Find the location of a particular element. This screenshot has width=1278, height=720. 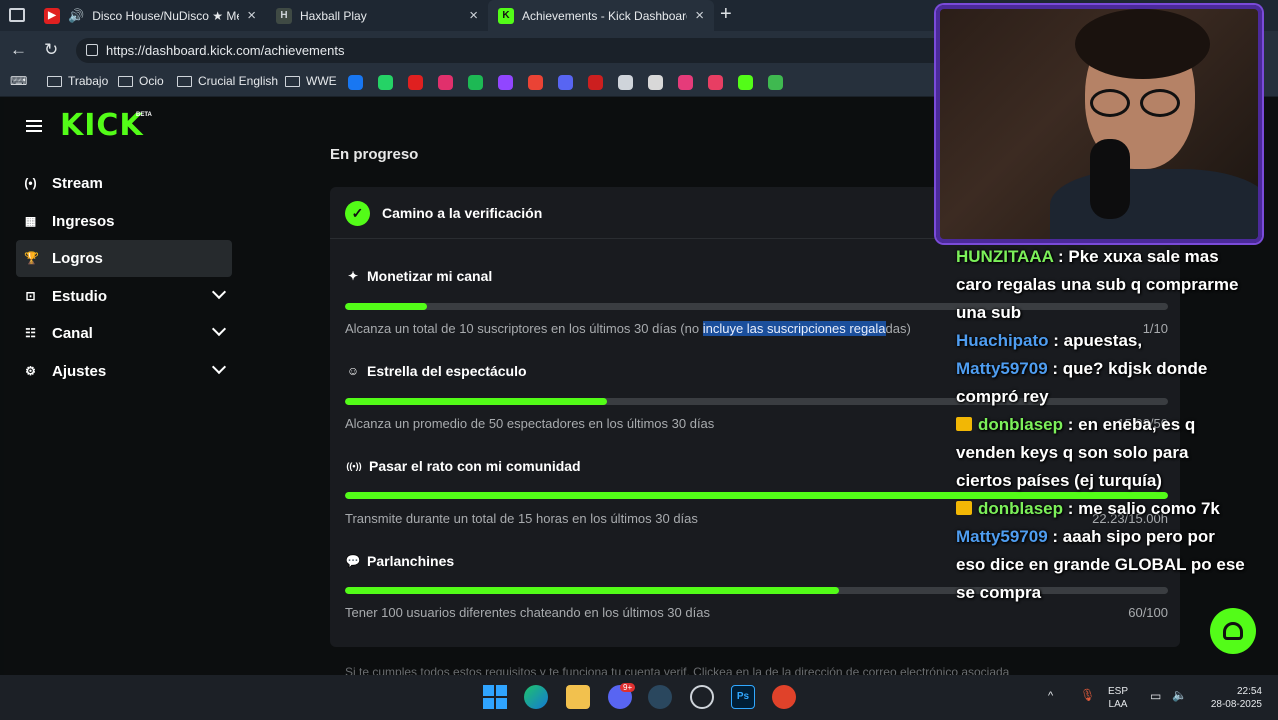

window-menu-icon is located at coordinates (17, 15).